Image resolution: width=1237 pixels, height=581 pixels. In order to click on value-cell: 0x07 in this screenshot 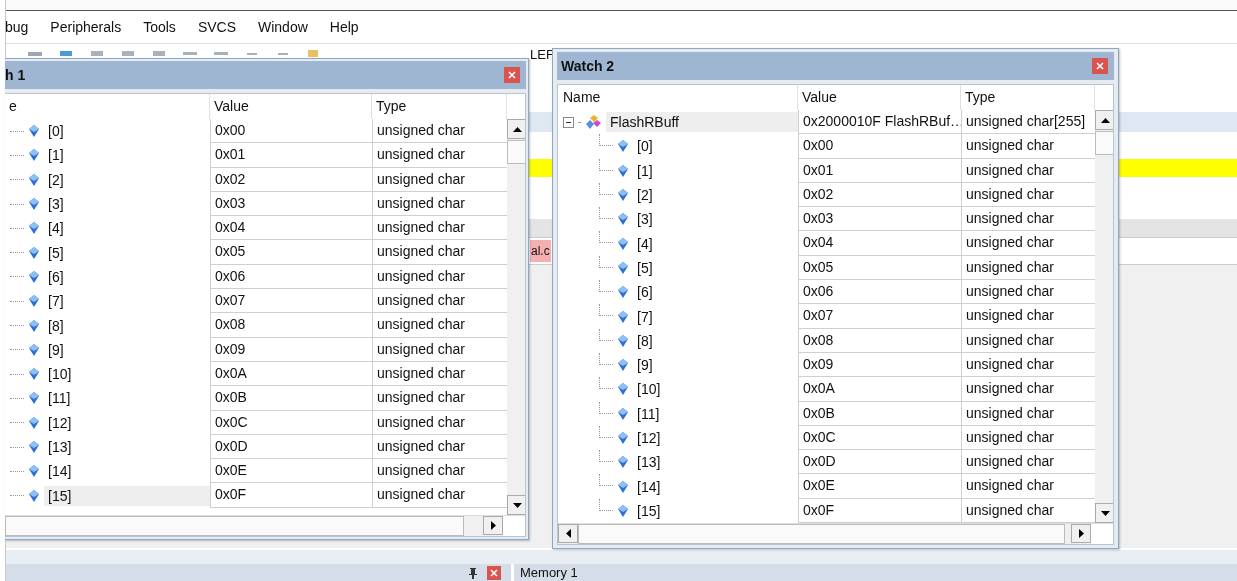, I will do `click(291, 301)`.